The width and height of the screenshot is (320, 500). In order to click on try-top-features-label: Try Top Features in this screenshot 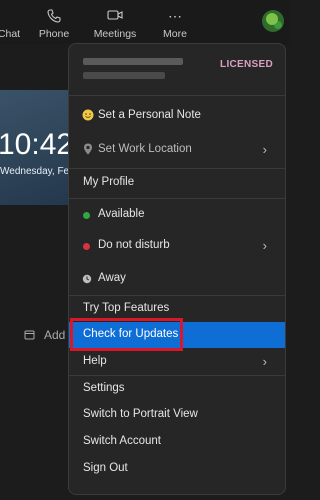, I will do `click(126, 308)`.